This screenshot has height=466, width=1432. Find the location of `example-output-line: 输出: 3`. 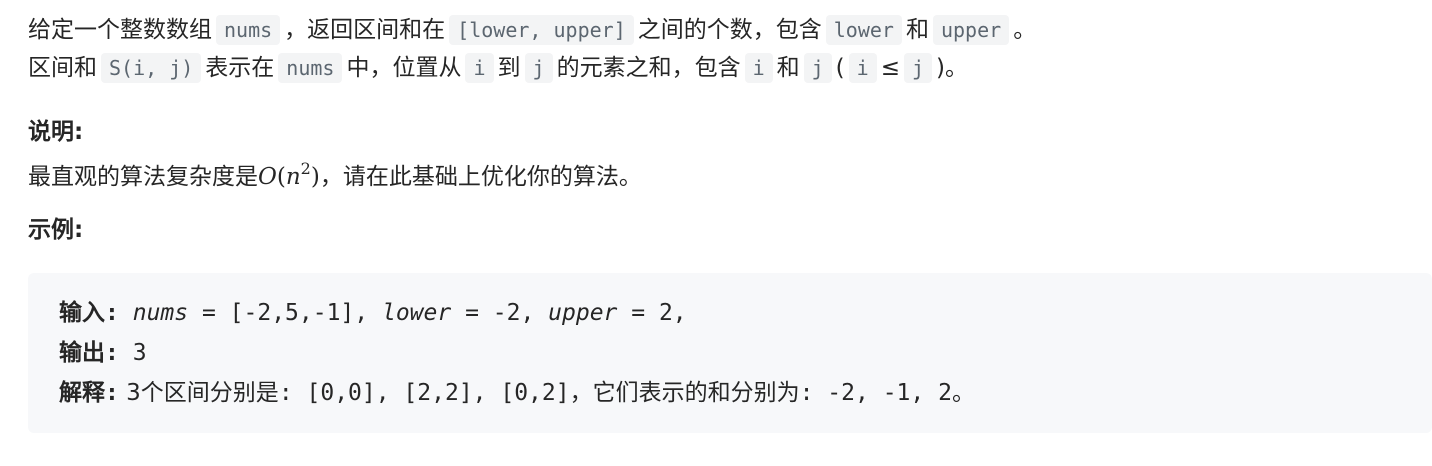

example-output-line: 输出: 3 is located at coordinates (103, 353).